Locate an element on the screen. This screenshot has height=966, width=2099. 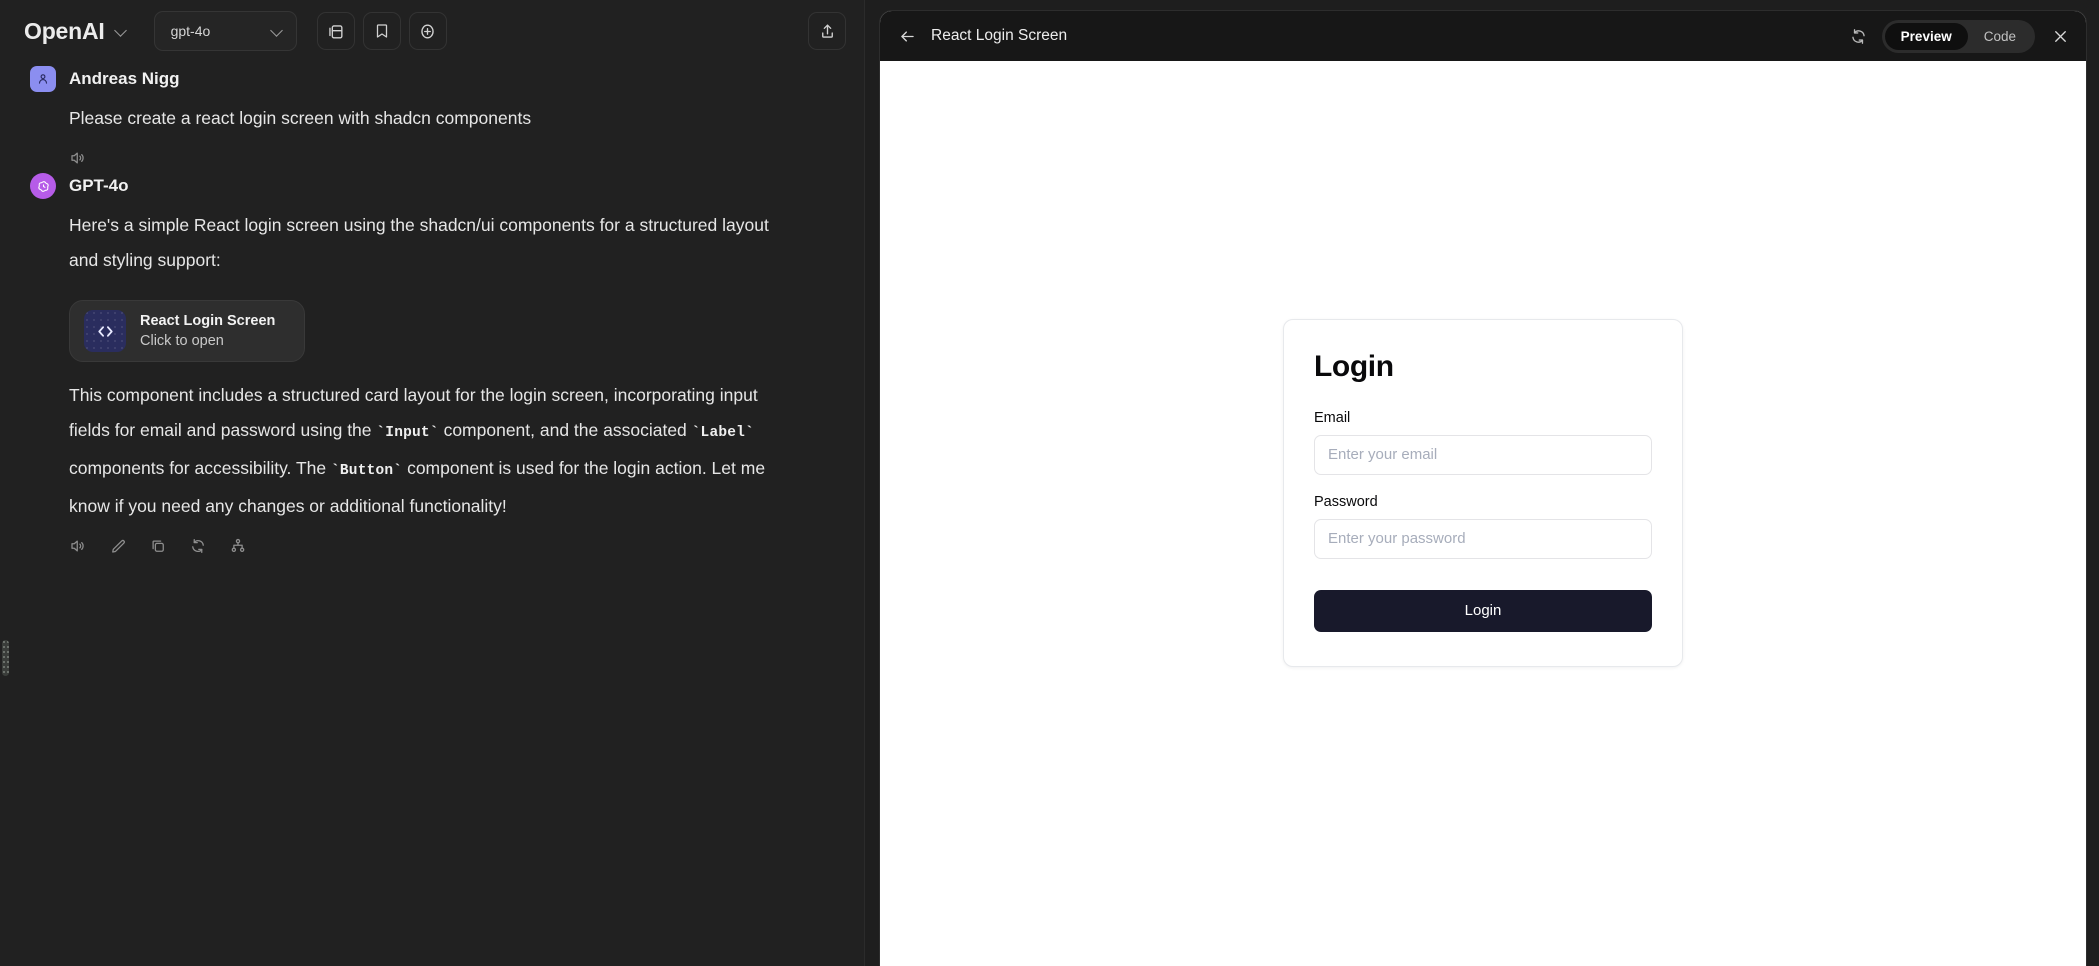
regenerate-button is located at coordinates (198, 546).